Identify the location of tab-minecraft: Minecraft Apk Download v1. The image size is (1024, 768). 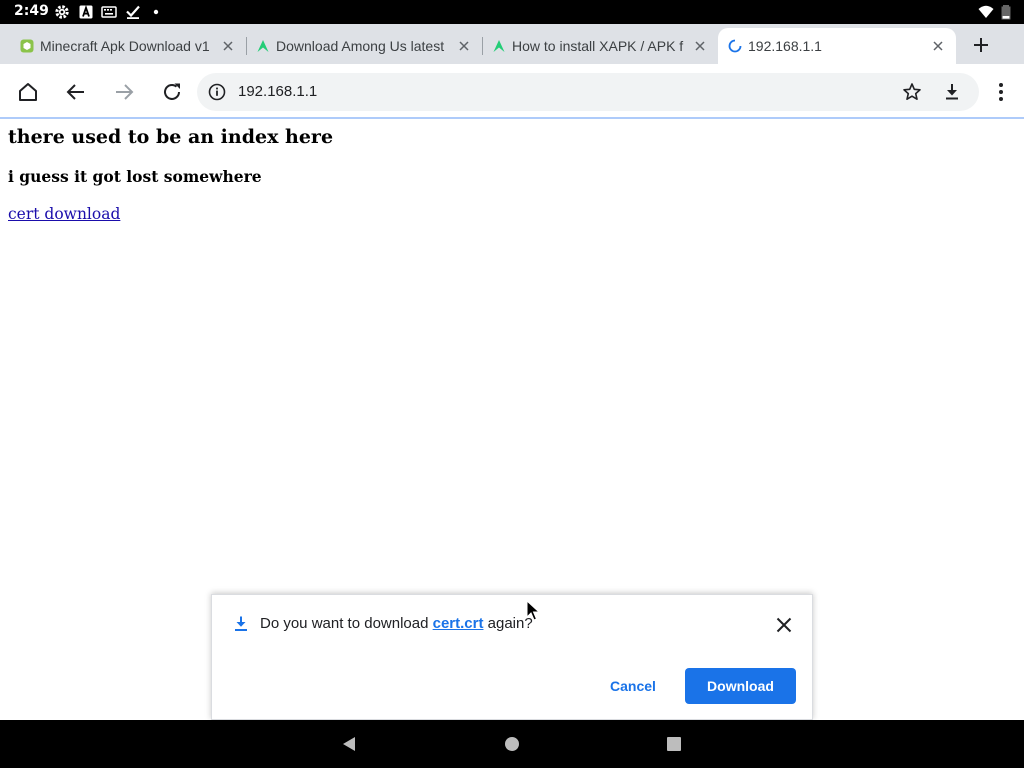
(128, 46).